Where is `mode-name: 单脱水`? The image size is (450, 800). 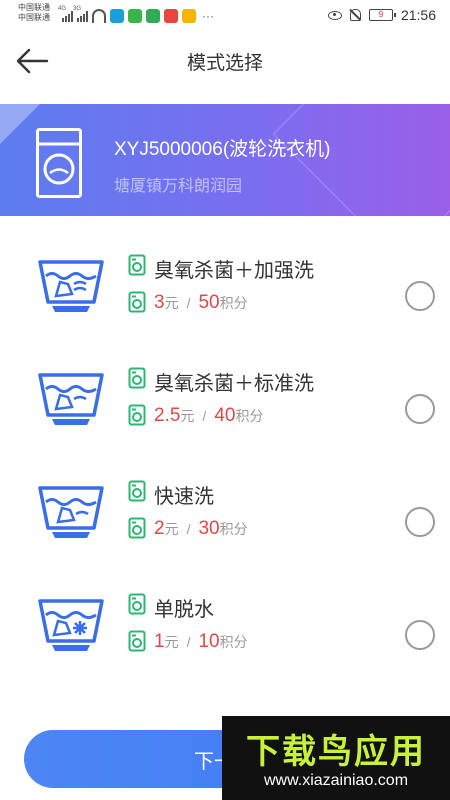 mode-name: 单脱水 is located at coordinates (184, 610).